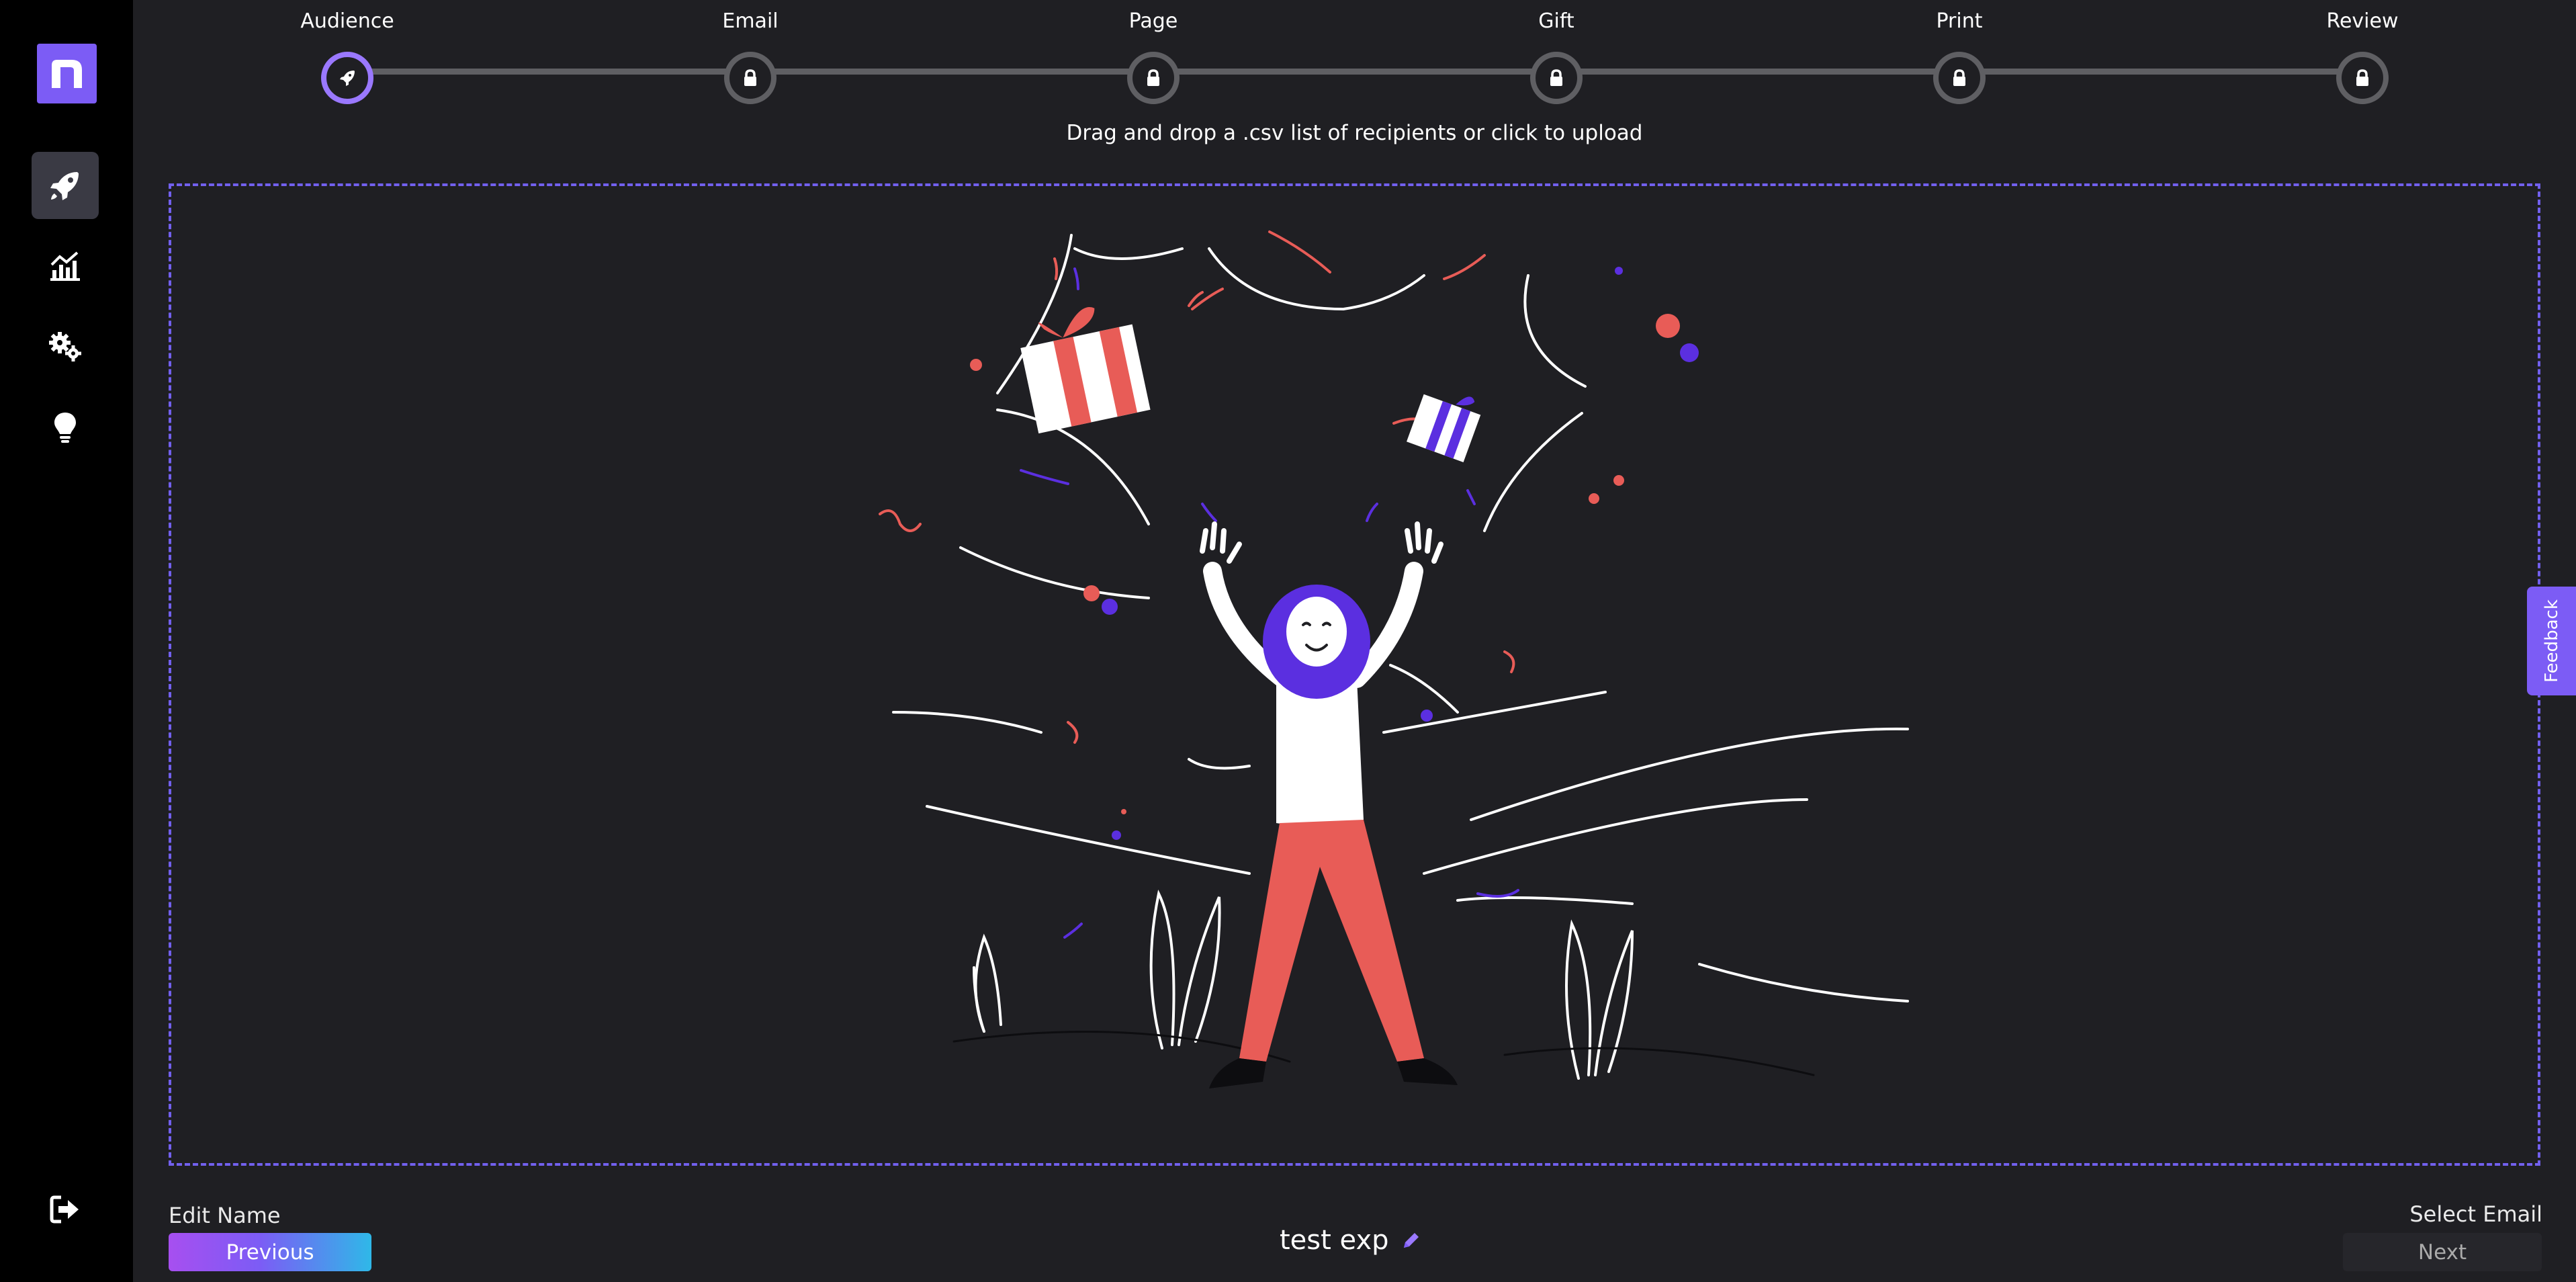  I want to click on edit-name-label: Edit Name, so click(225, 1215).